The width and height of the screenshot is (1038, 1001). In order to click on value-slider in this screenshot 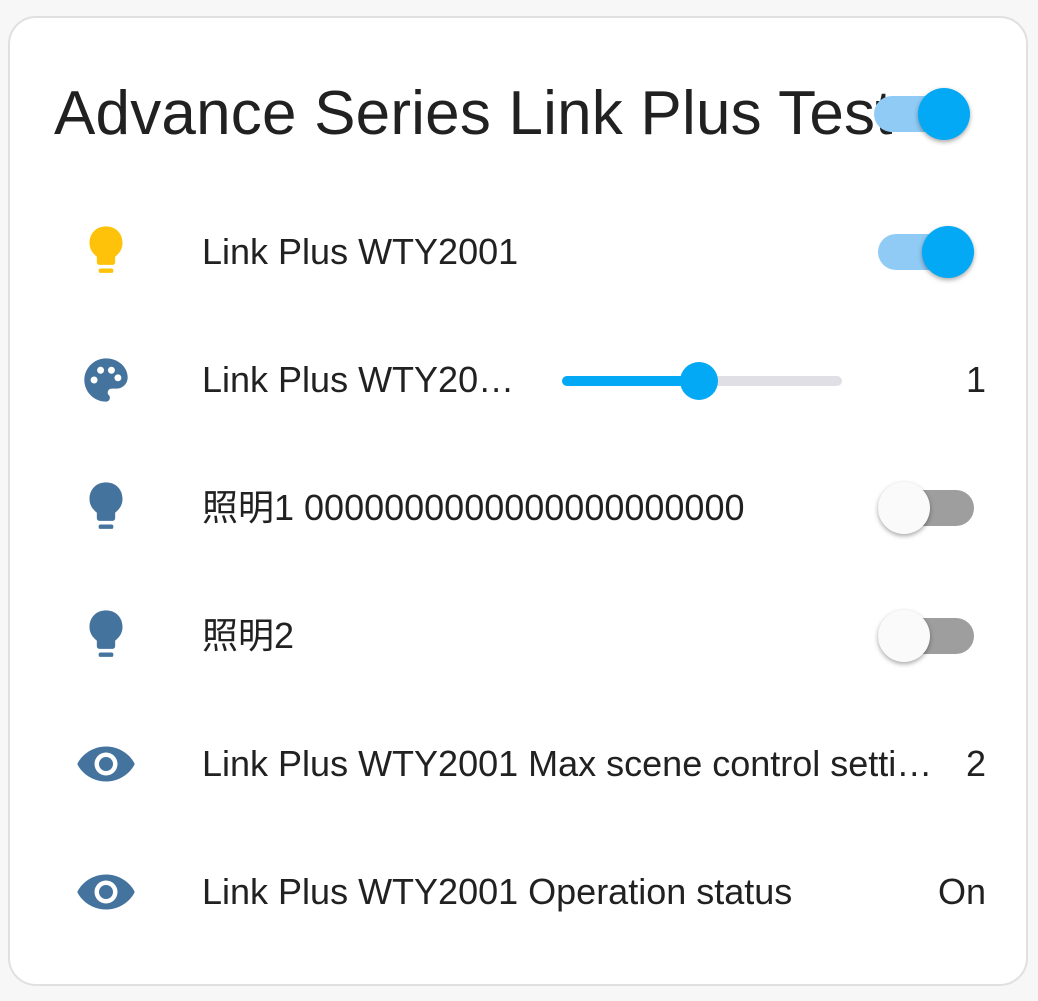, I will do `click(702, 380)`.